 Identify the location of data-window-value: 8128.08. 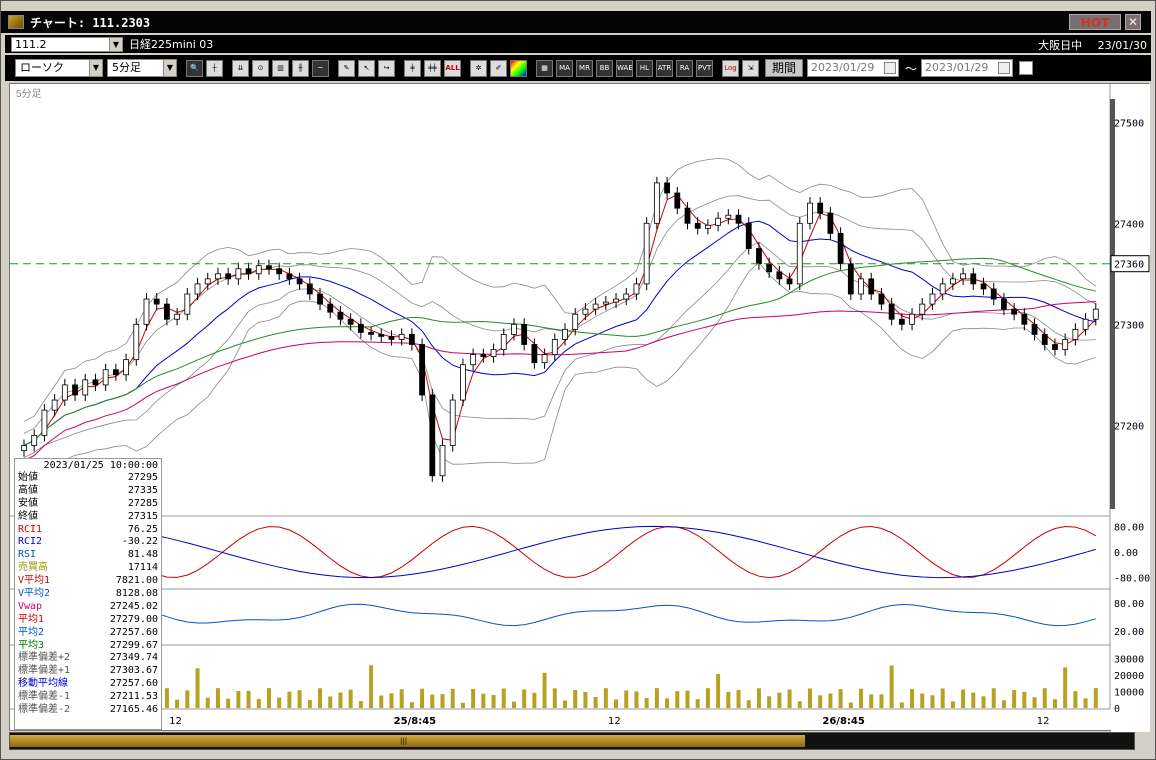
(136, 594).